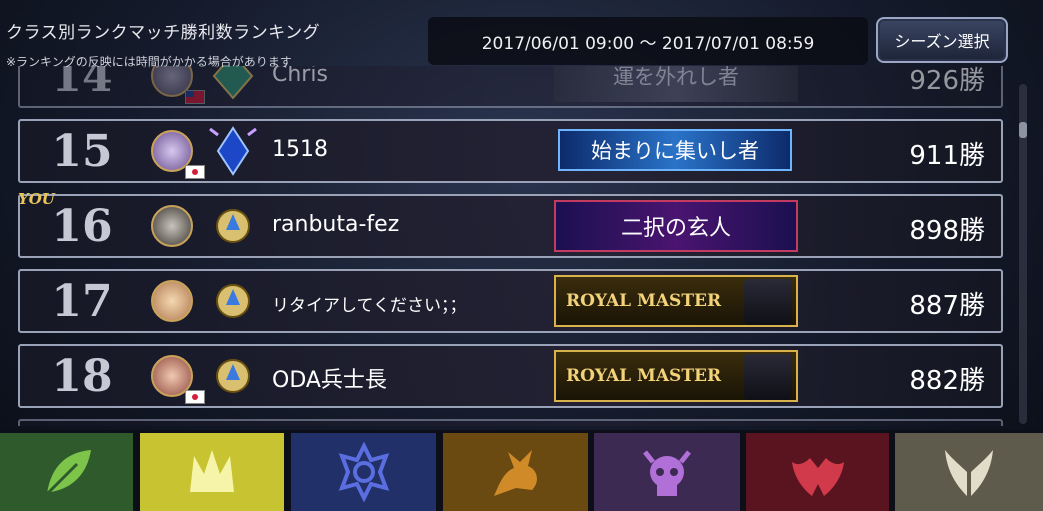 This screenshot has width=1043, height=511. Describe the element at coordinates (510, 224) in the screenshot. I see `ranking-row-you: YOU 16 ranbuta-fez 二択の玄人 898勝` at that location.